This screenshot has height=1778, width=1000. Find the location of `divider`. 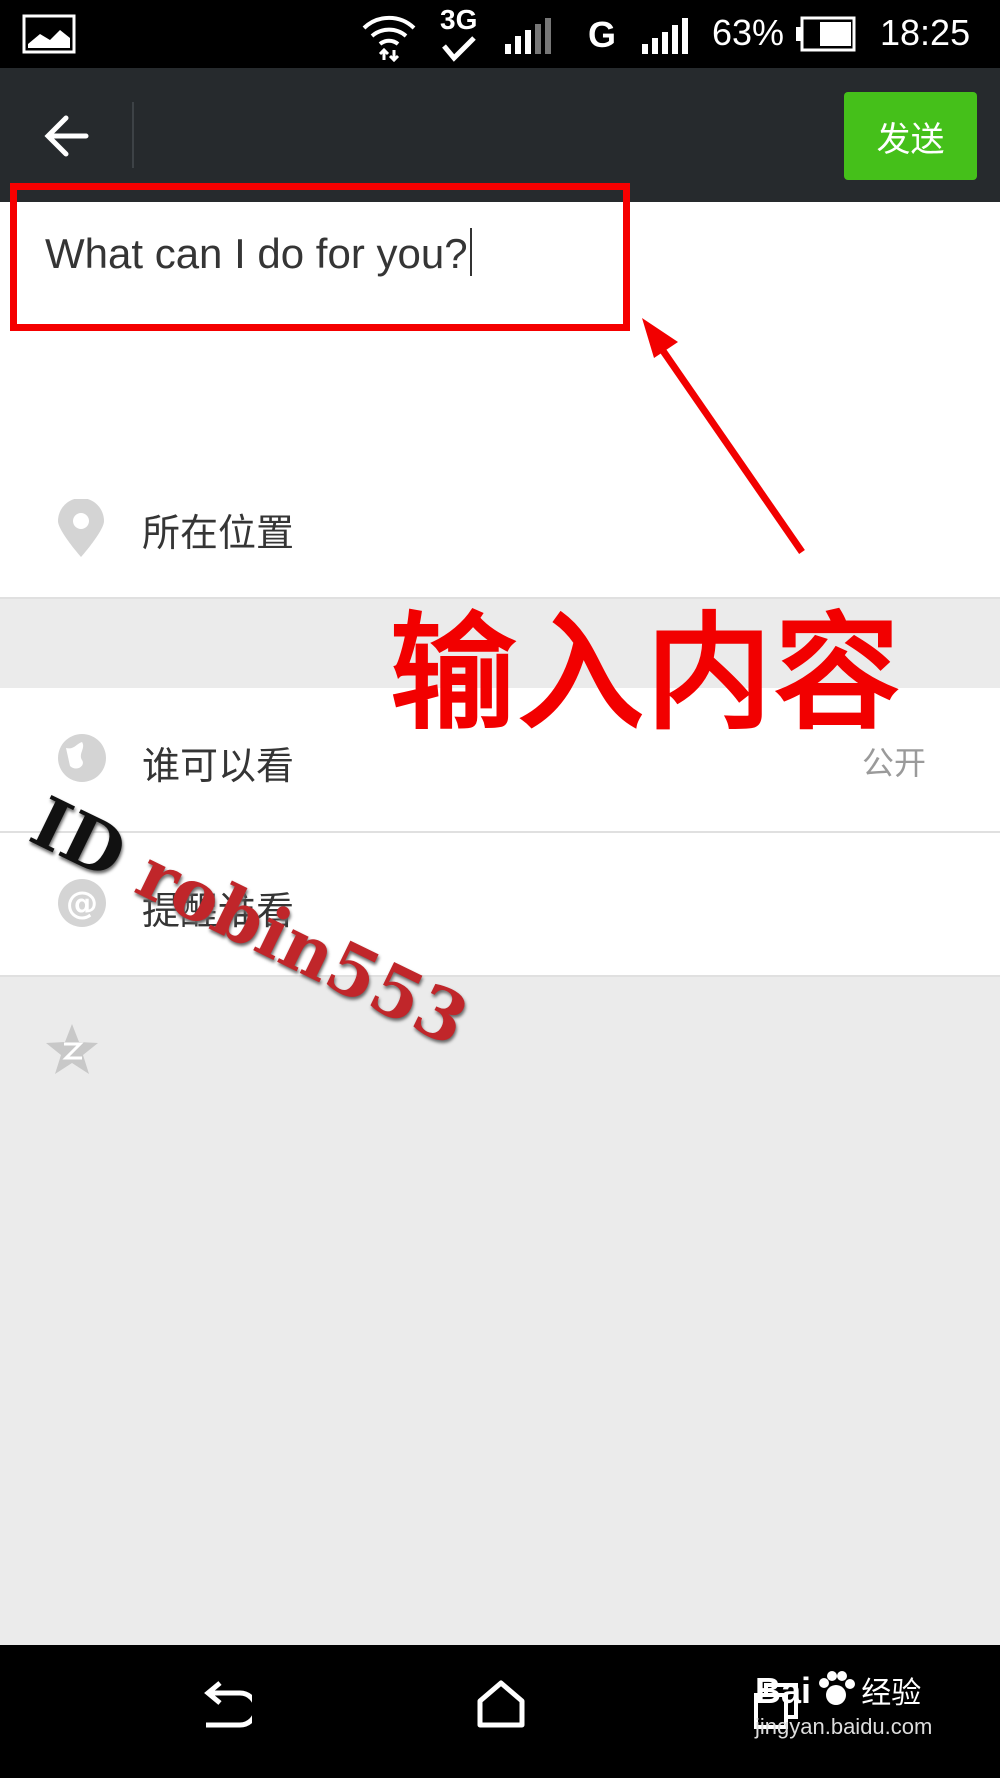

divider is located at coordinates (500, 976).